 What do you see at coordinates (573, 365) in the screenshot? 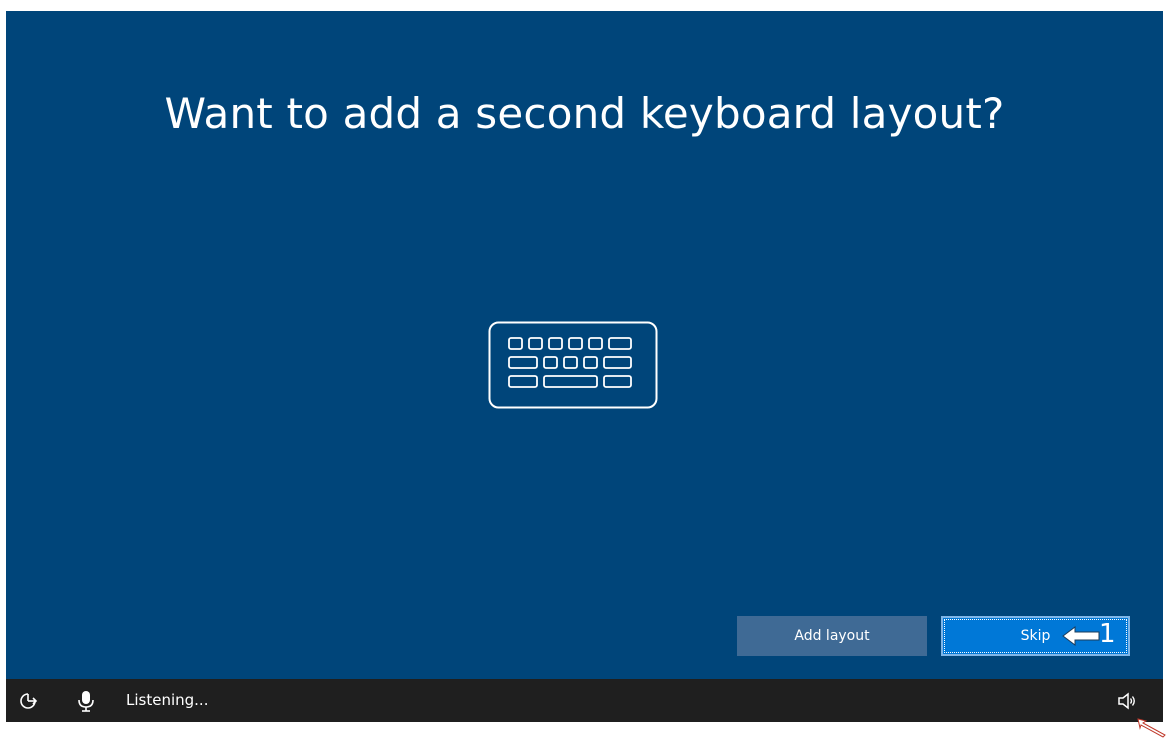
I see `keyboard-icon` at bounding box center [573, 365].